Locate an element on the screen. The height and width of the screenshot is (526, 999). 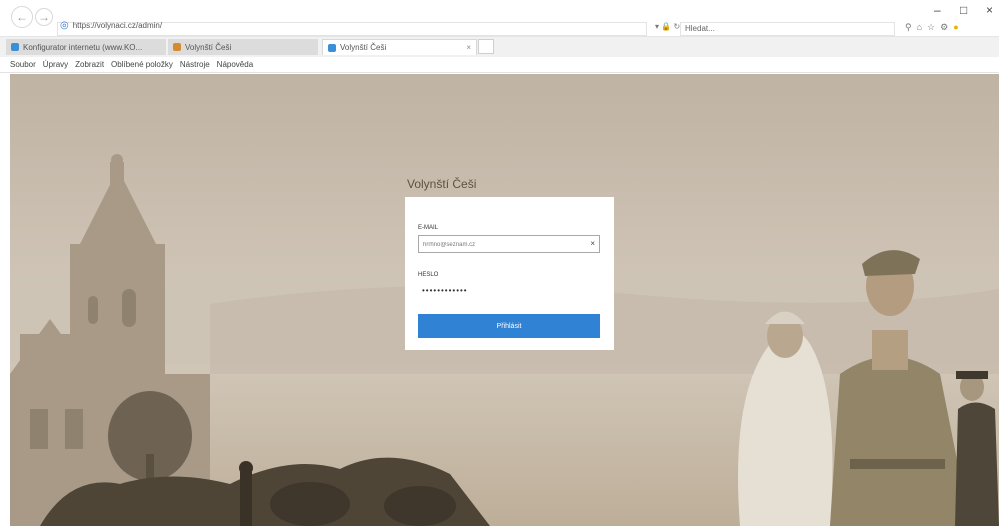
arrow-left-icon: ← is located at coordinates (22, 17).